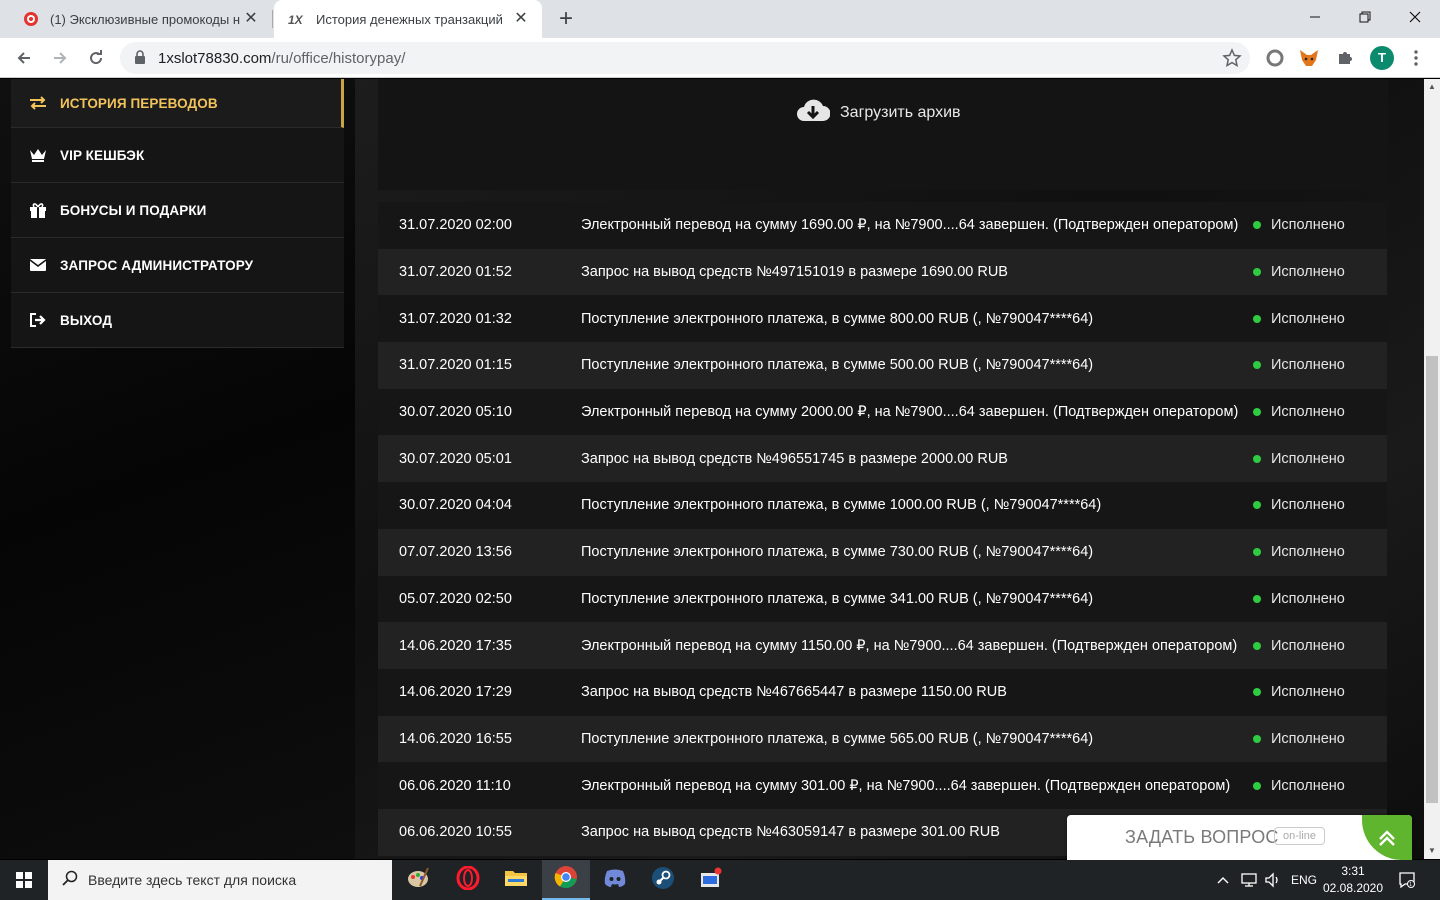  What do you see at coordinates (455, 785) in the screenshot?
I see `transaction-date: 06.06.2020 11:10` at bounding box center [455, 785].